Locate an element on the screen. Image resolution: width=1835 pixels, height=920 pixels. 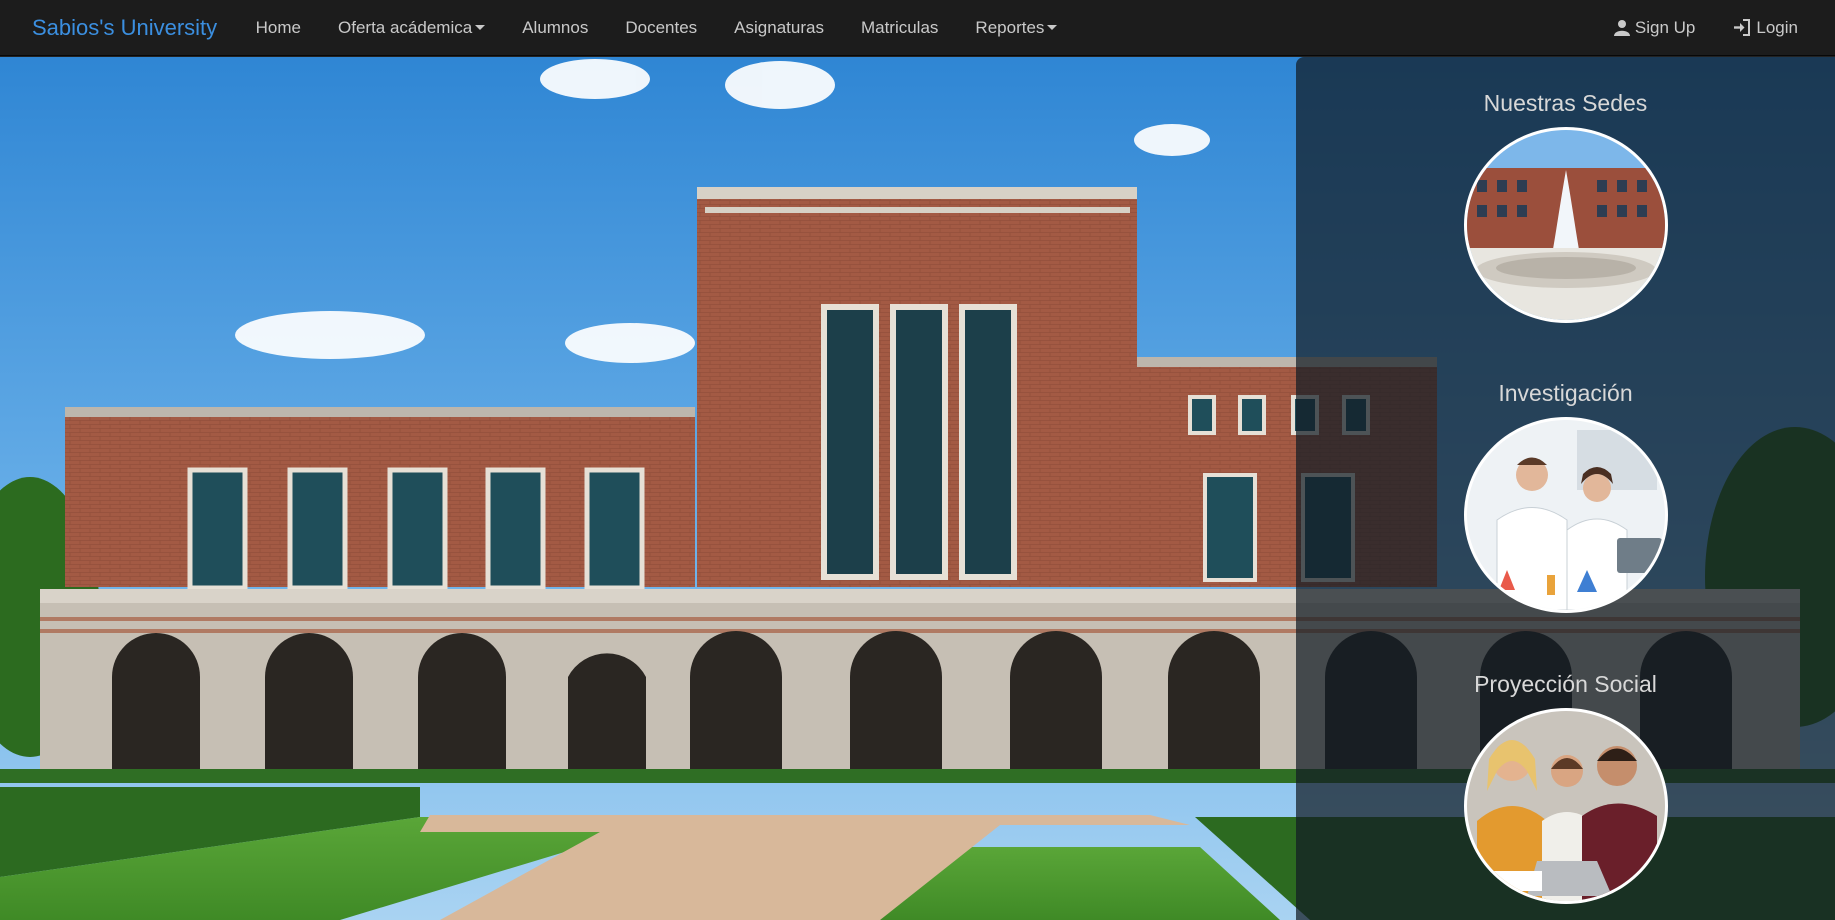
nav-docentes-label: Docentes is located at coordinates (661, 27).